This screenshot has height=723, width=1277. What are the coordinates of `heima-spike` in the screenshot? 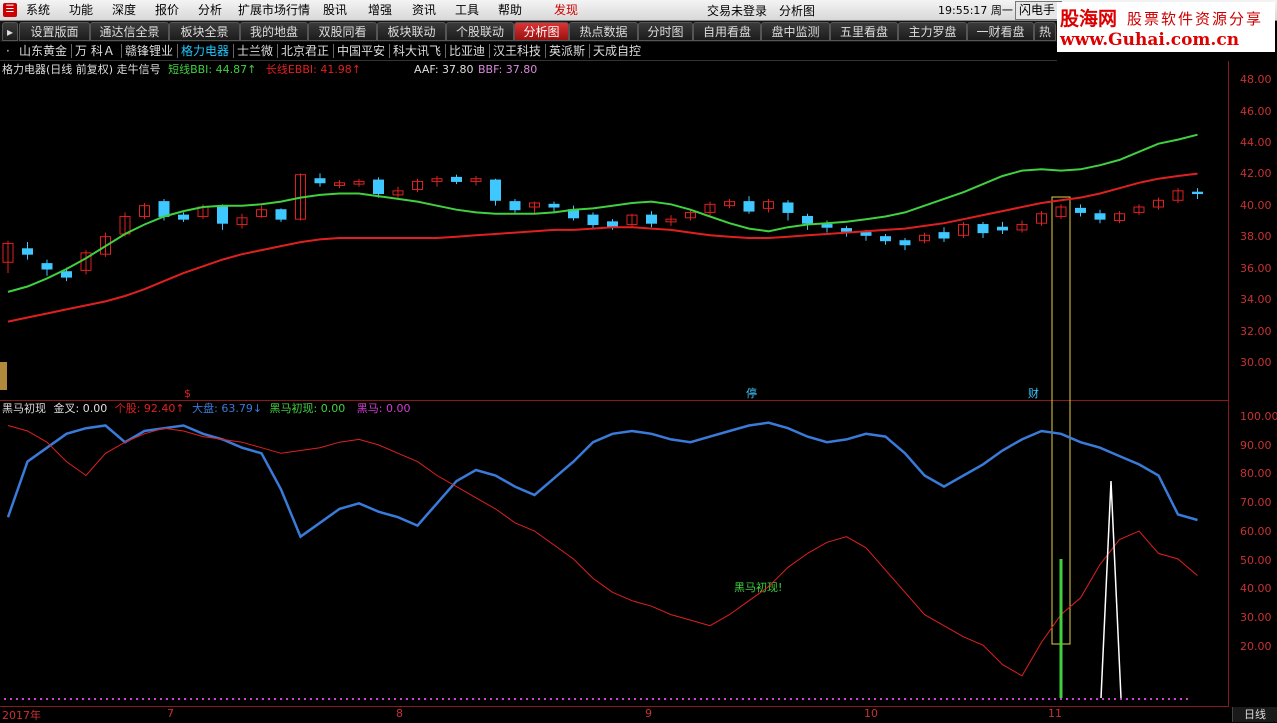 It's located at (1111, 590).